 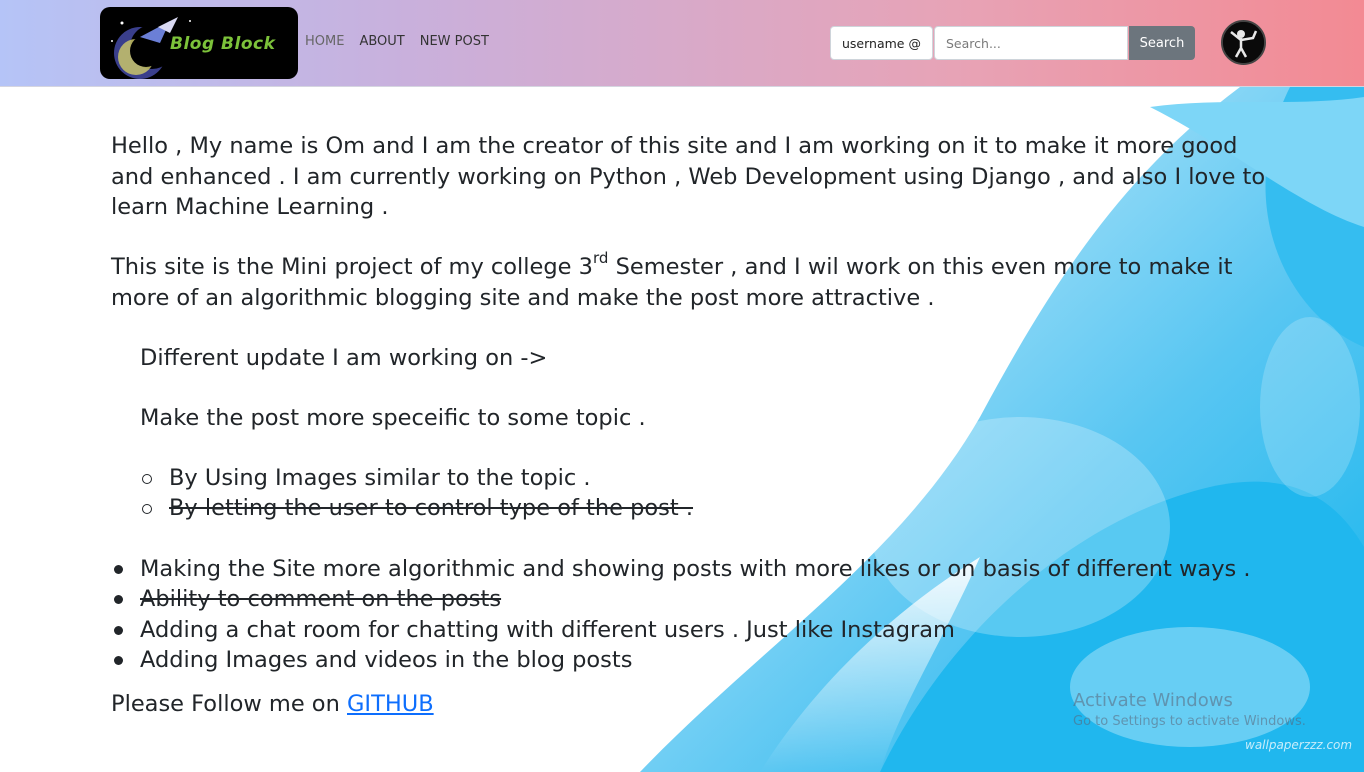 What do you see at coordinates (1162, 43) in the screenshot?
I see `search-button: Search` at bounding box center [1162, 43].